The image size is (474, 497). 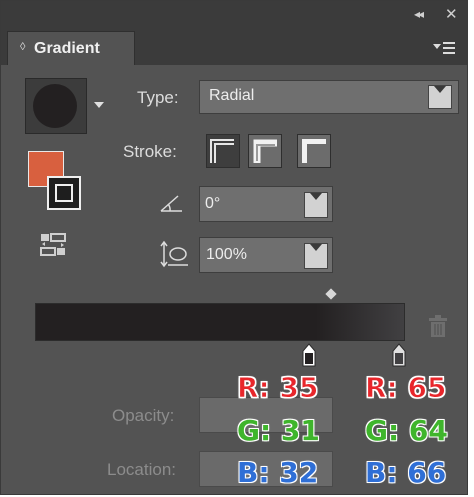 I want to click on gradient-preview-circle, so click(x=55, y=106).